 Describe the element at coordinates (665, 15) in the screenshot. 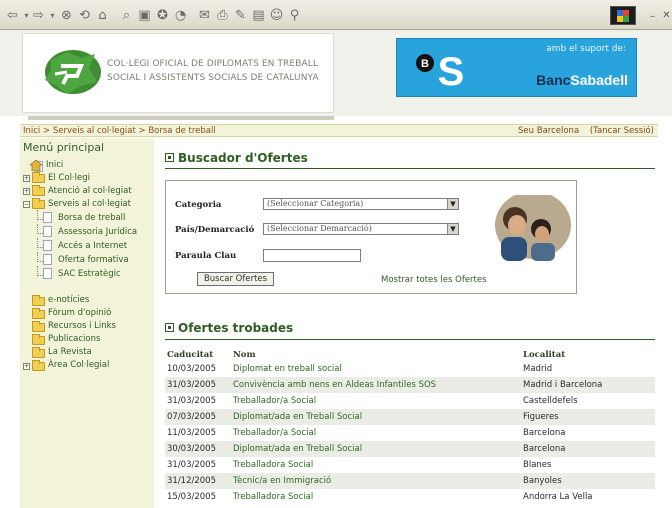

I see `close-icon: ✕` at that location.